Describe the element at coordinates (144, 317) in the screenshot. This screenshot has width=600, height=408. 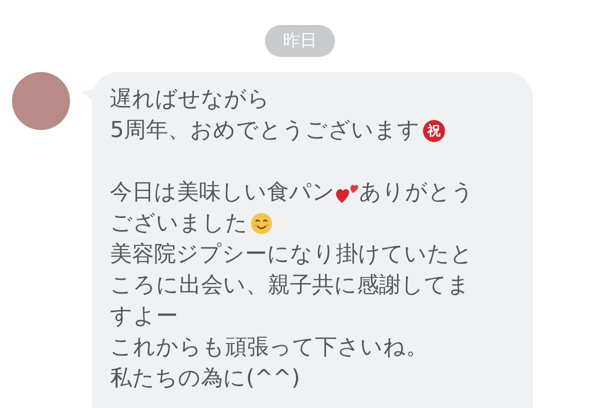
I see `message-text: すよー` at that location.